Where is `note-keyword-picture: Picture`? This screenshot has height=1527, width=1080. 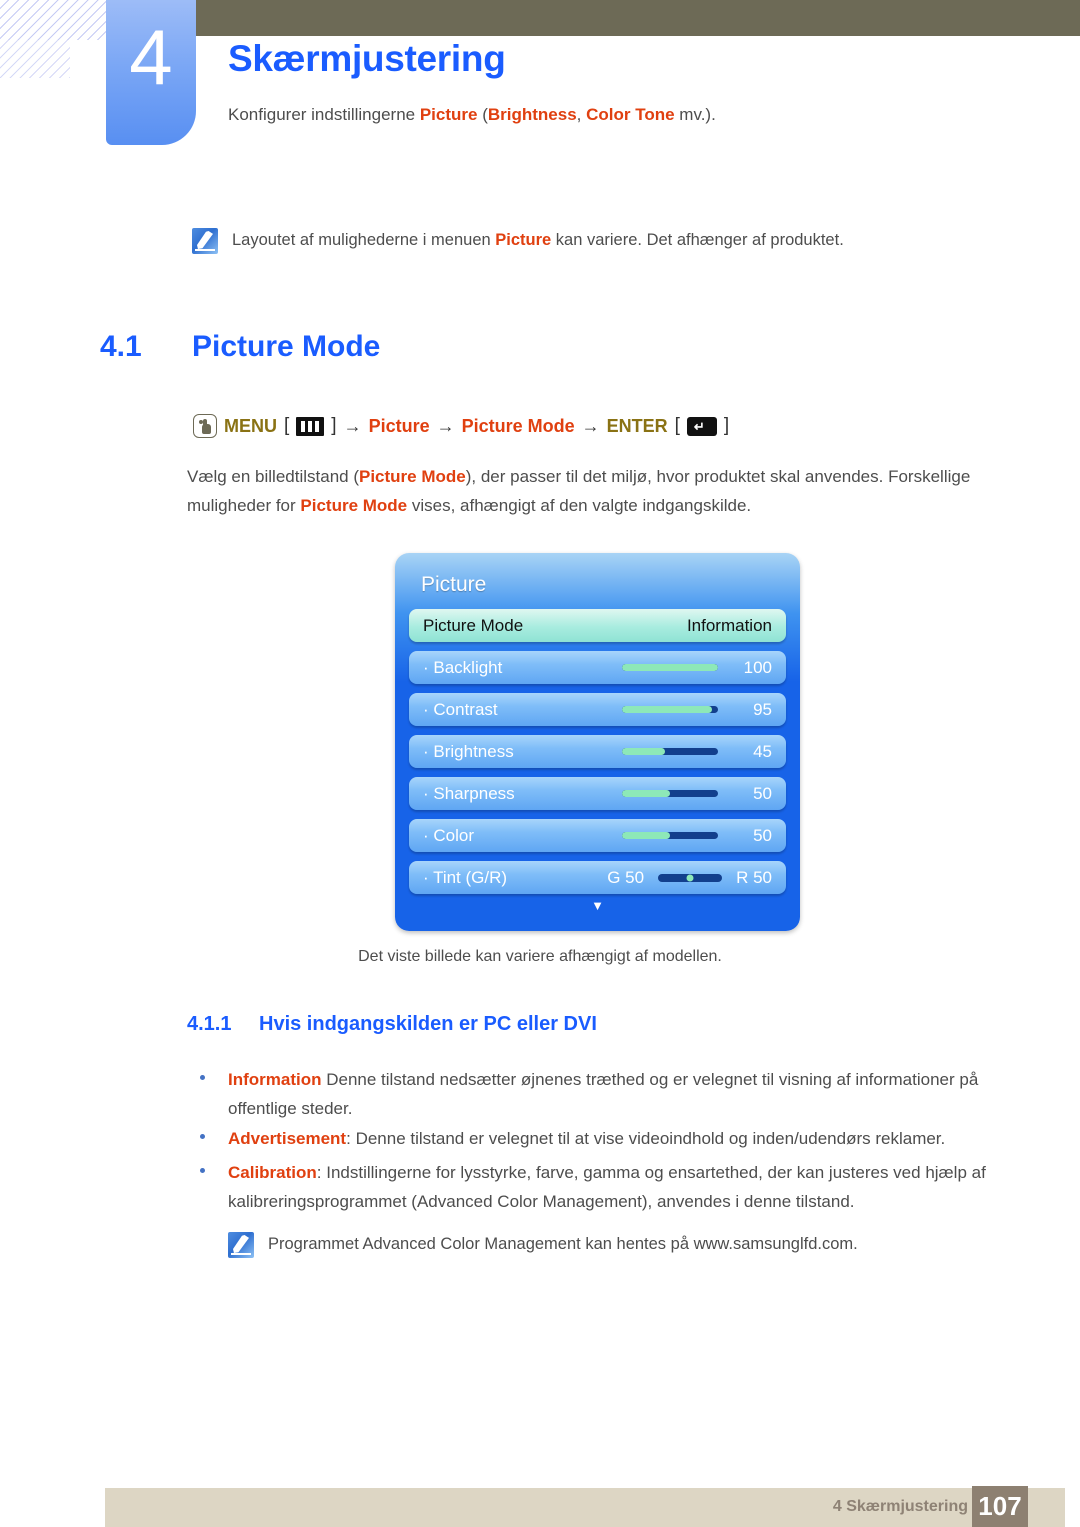
note-keyword-picture: Picture is located at coordinates (523, 240).